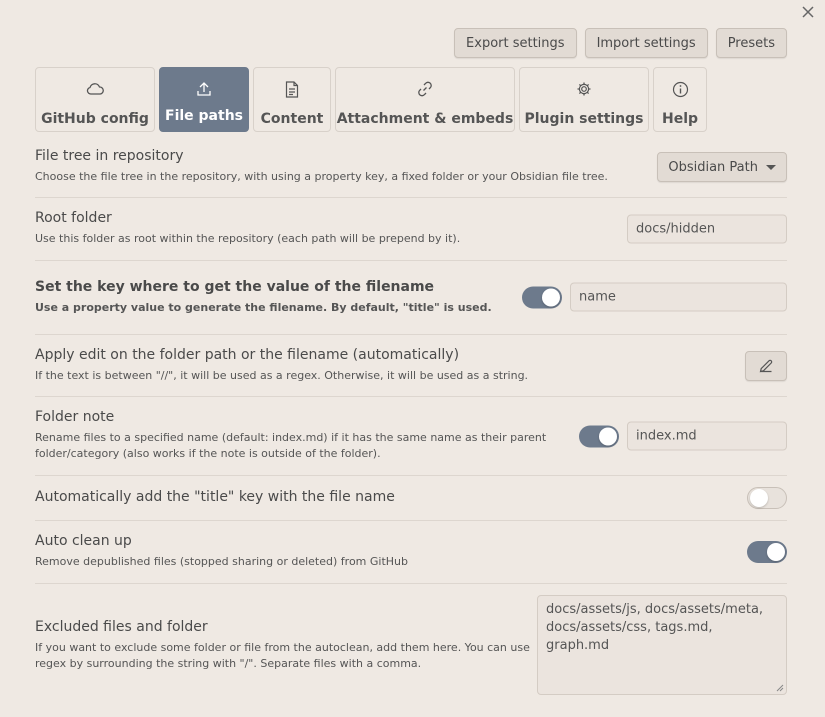  I want to click on export-settings-button: Export settings, so click(515, 43).